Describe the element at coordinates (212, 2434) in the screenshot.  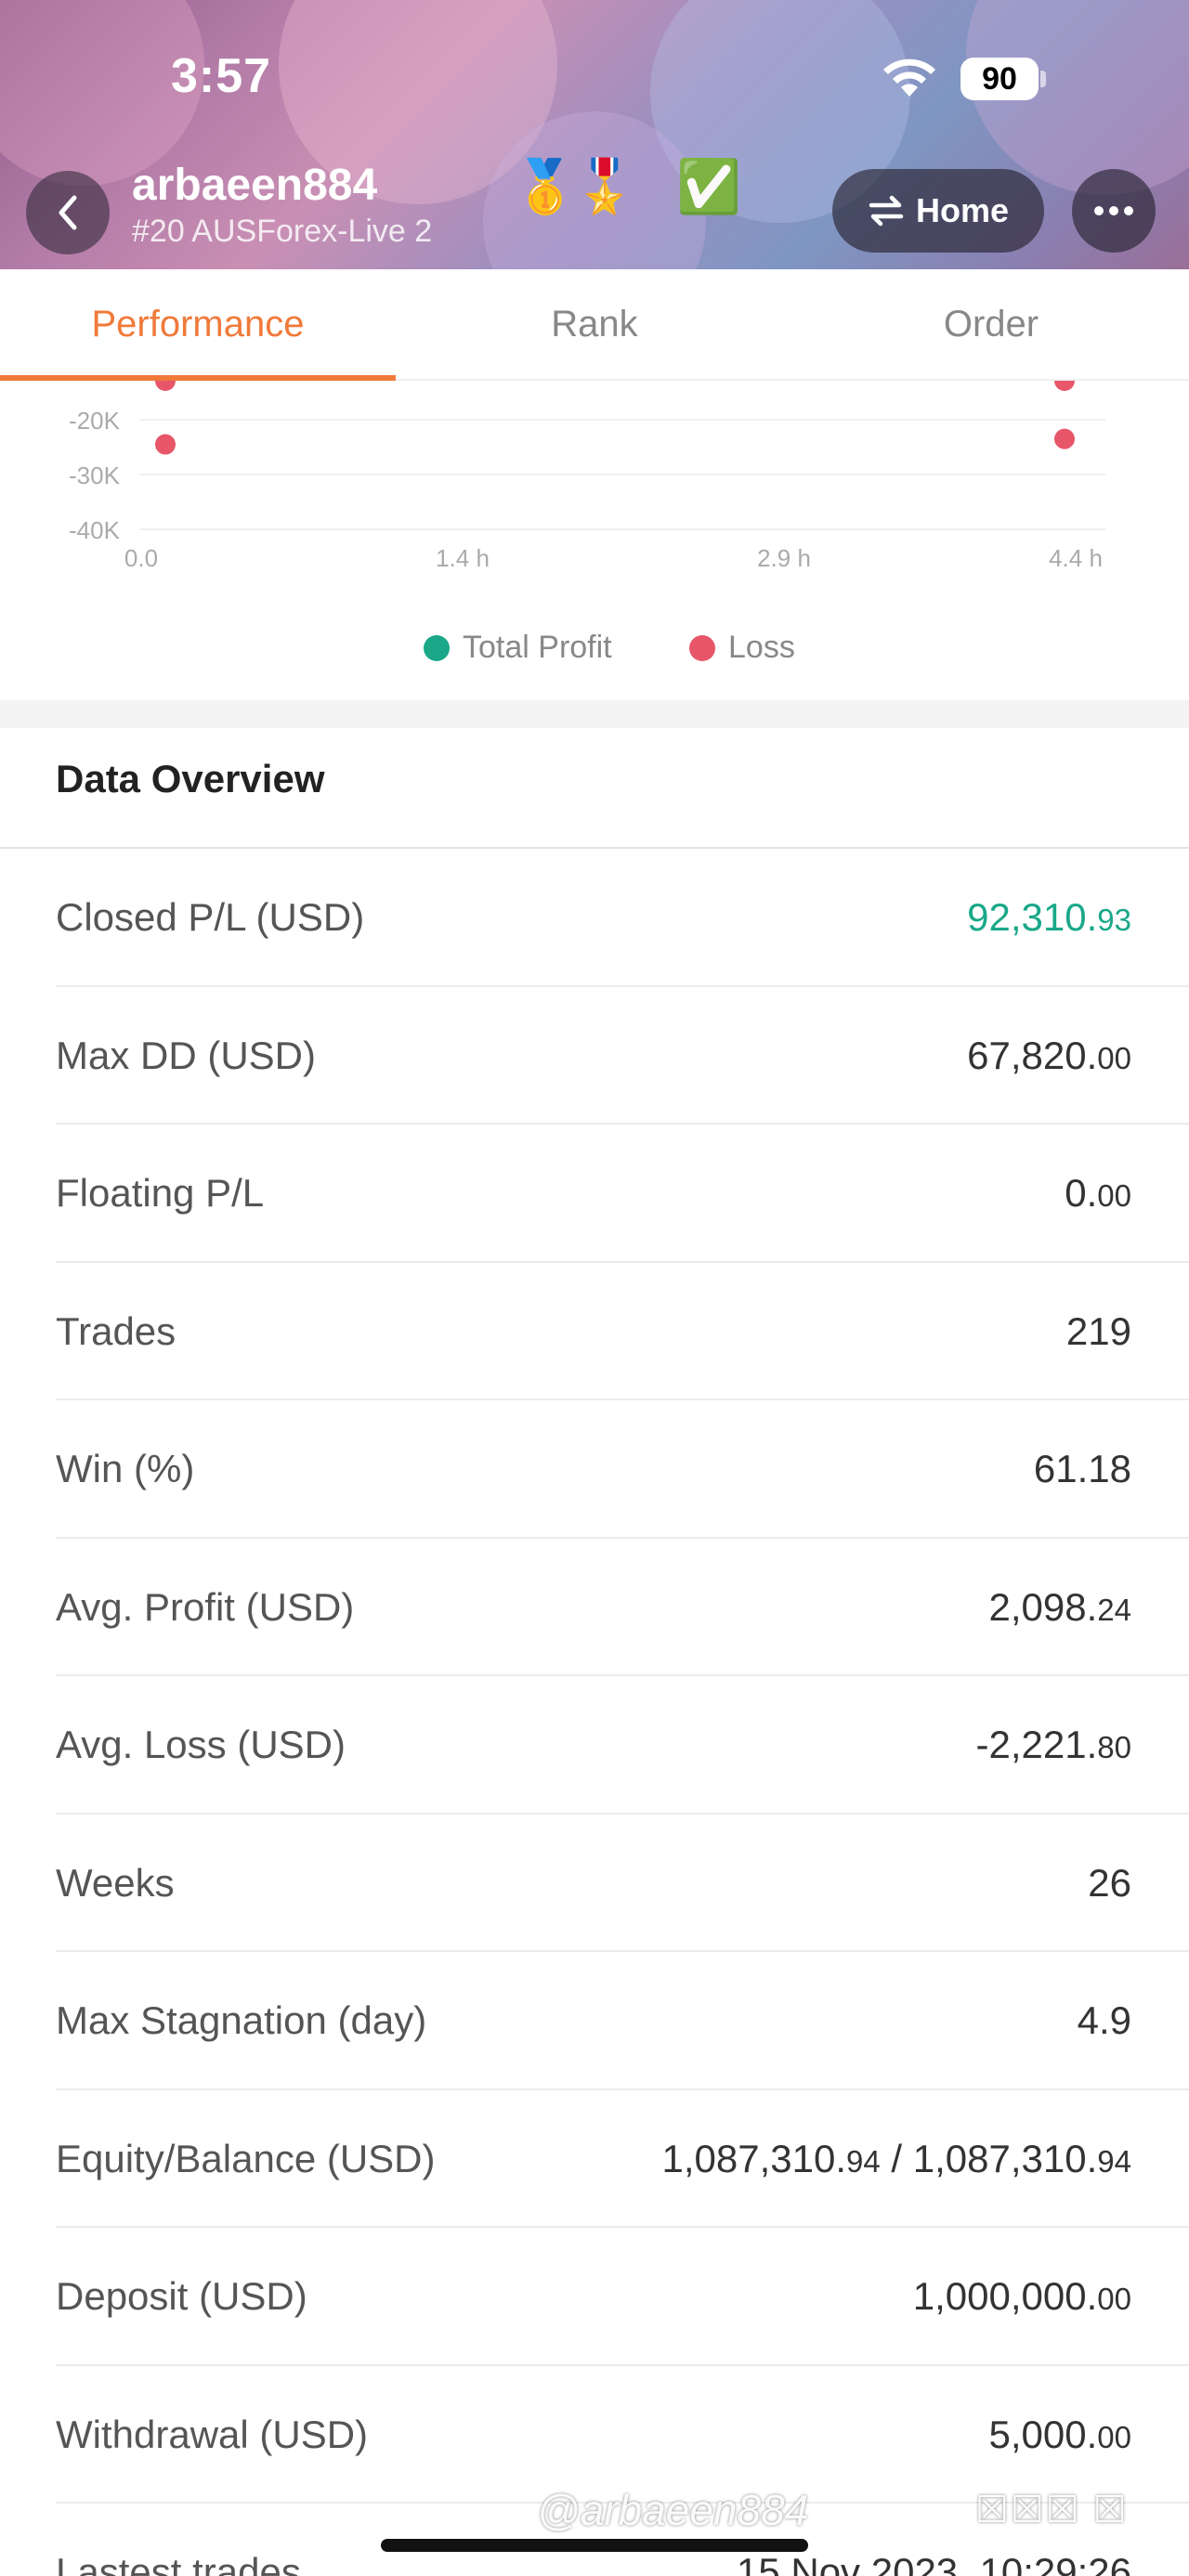
I see `row-label: Withdrawal (USD)` at that location.